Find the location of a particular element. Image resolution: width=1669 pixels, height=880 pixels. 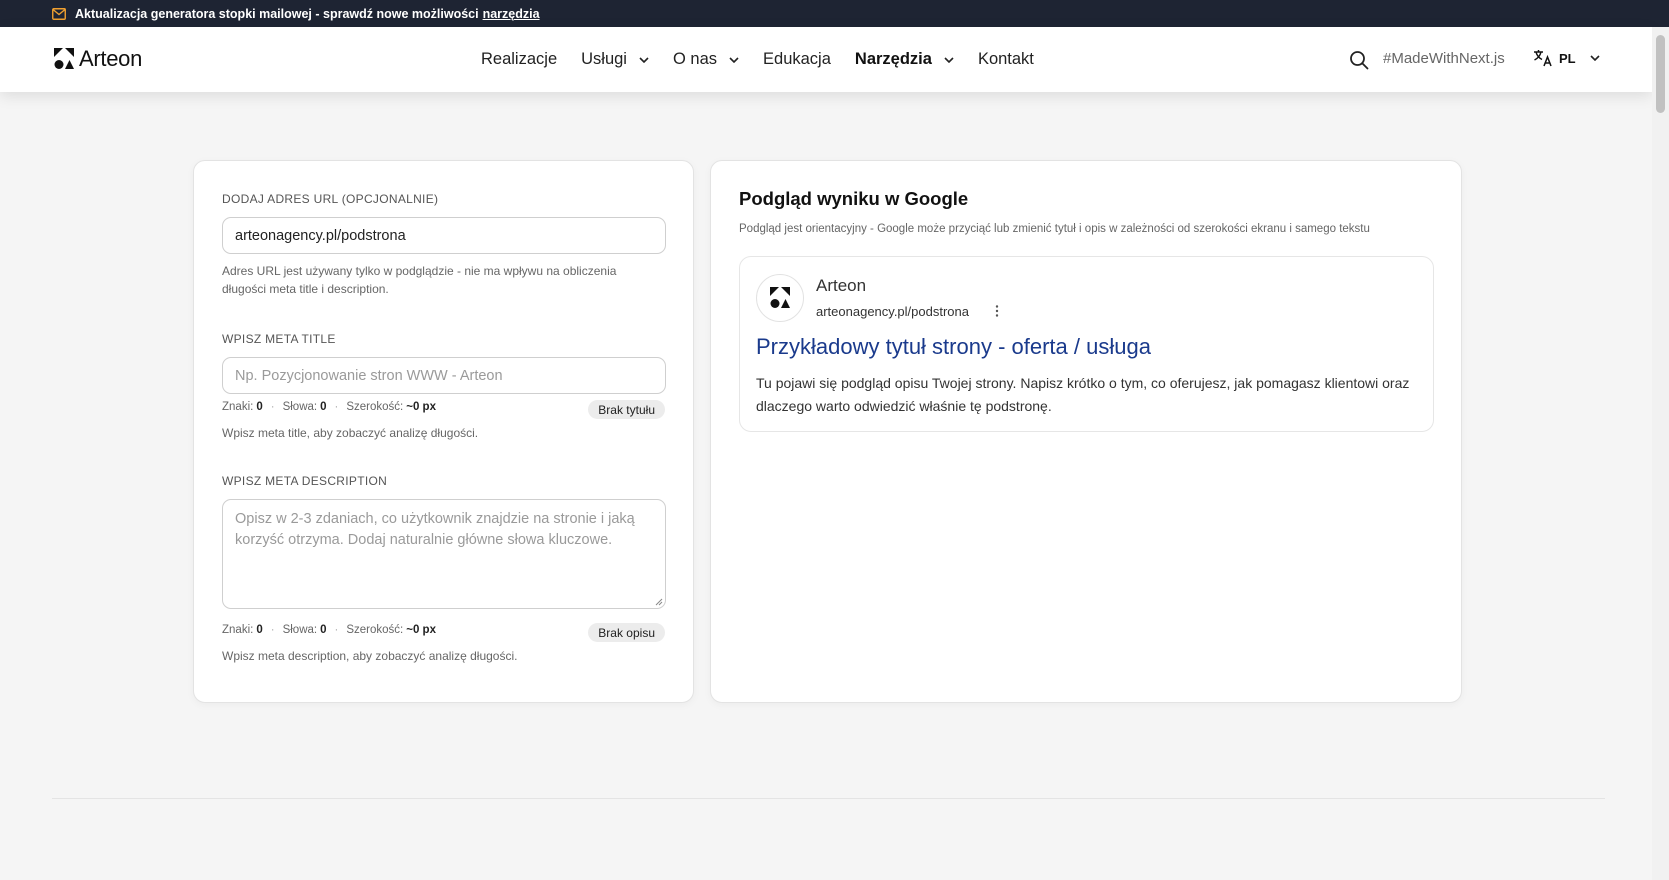

nav-label: Kontakt is located at coordinates (1005, 59).